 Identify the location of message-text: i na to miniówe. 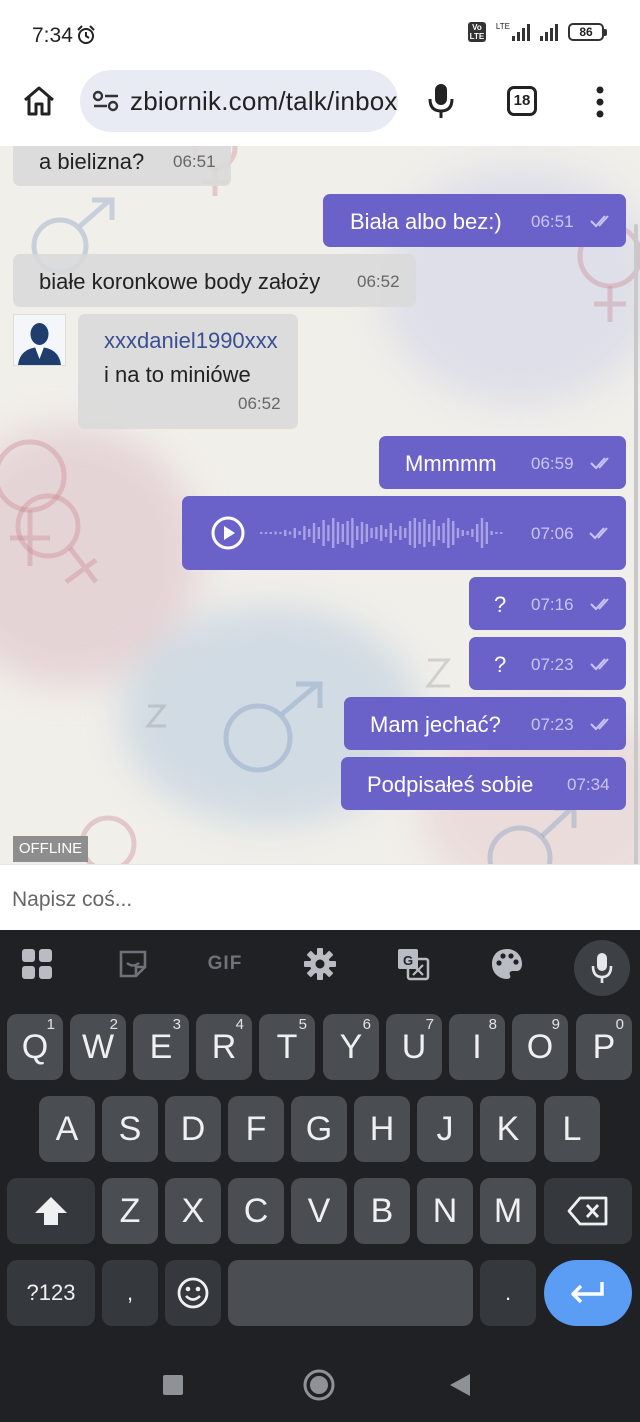
(177, 374).